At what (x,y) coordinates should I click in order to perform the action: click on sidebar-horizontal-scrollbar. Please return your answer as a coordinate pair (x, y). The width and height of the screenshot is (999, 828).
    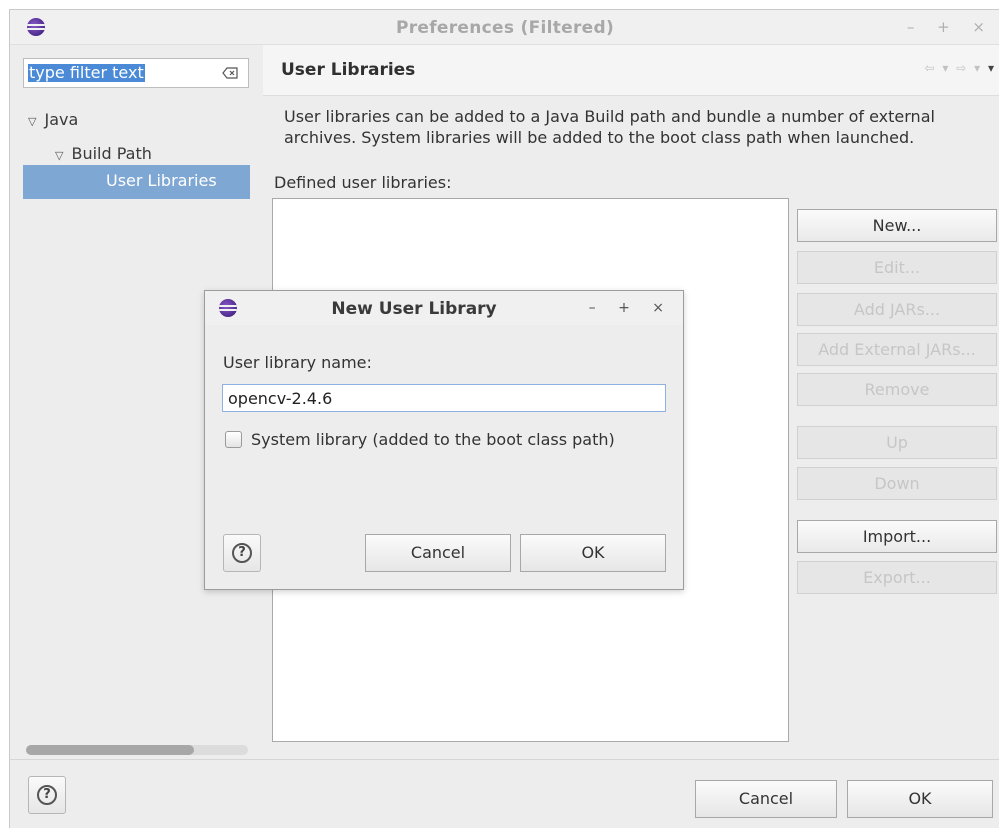
    Looking at the image, I should click on (137, 750).